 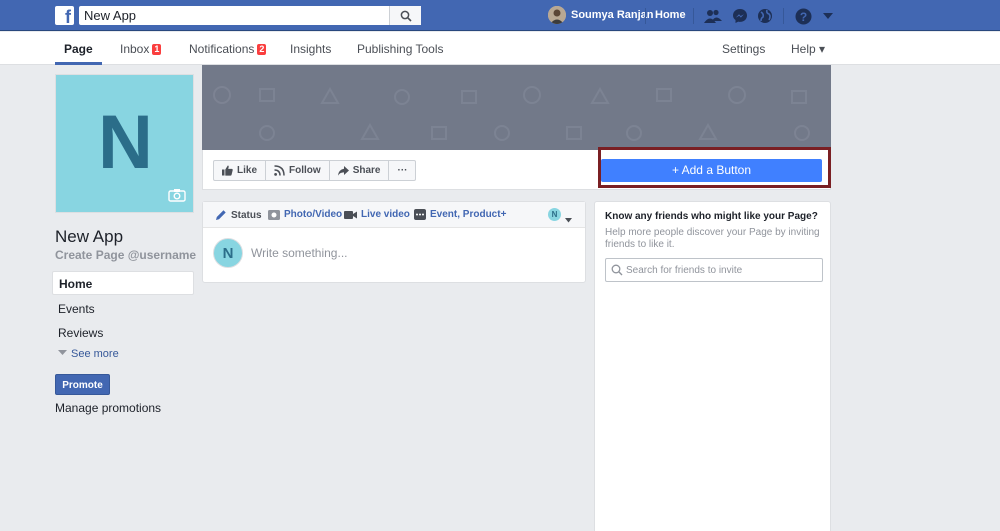 What do you see at coordinates (123, 283) in the screenshot?
I see `sidebar-item-home: Home` at bounding box center [123, 283].